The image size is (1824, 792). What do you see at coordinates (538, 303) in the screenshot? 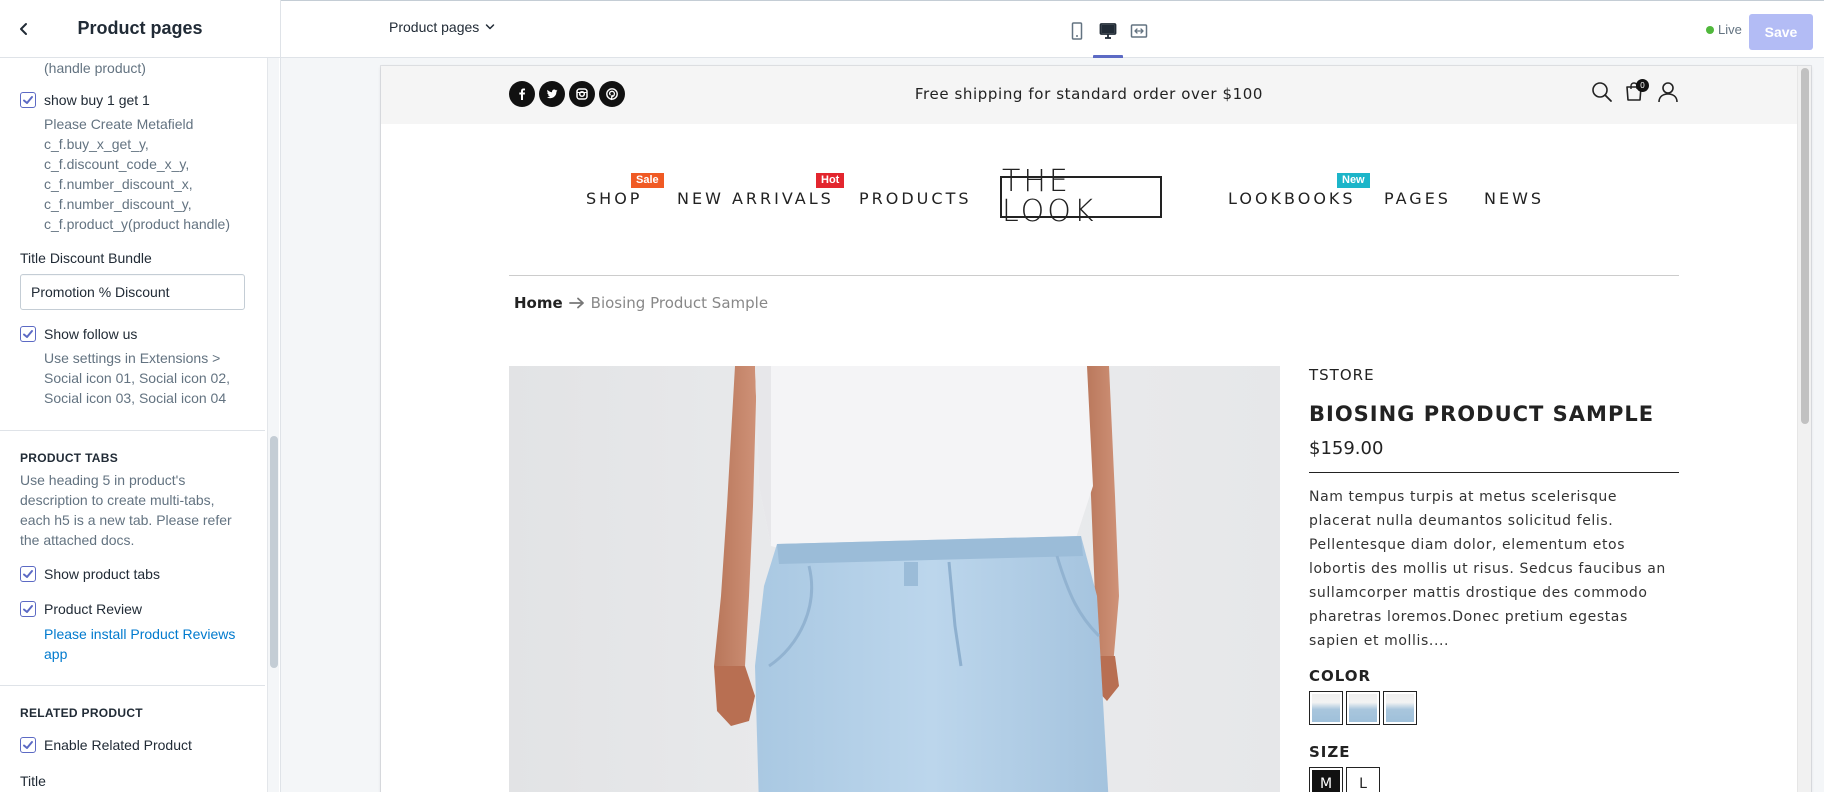
I see `breadcrumb-home: Home` at bounding box center [538, 303].